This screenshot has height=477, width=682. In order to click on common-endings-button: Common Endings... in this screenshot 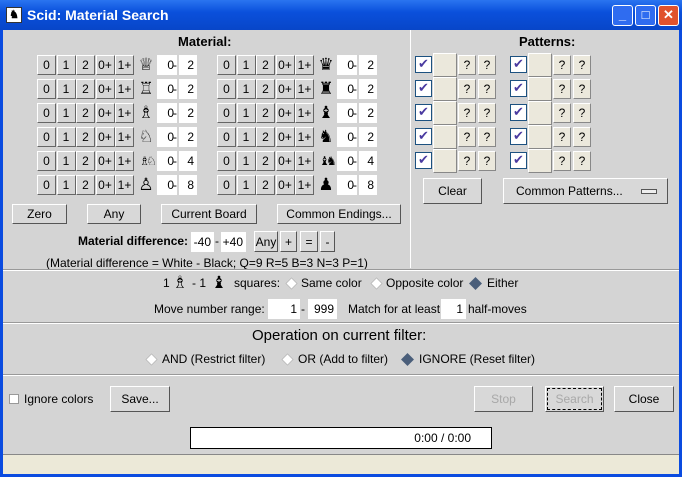, I will do `click(339, 214)`.